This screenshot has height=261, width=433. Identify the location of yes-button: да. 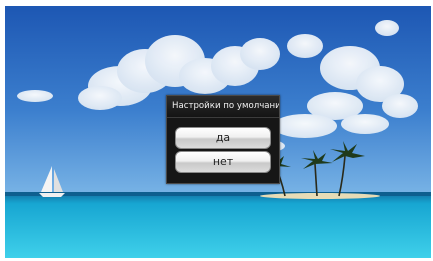
(223, 138).